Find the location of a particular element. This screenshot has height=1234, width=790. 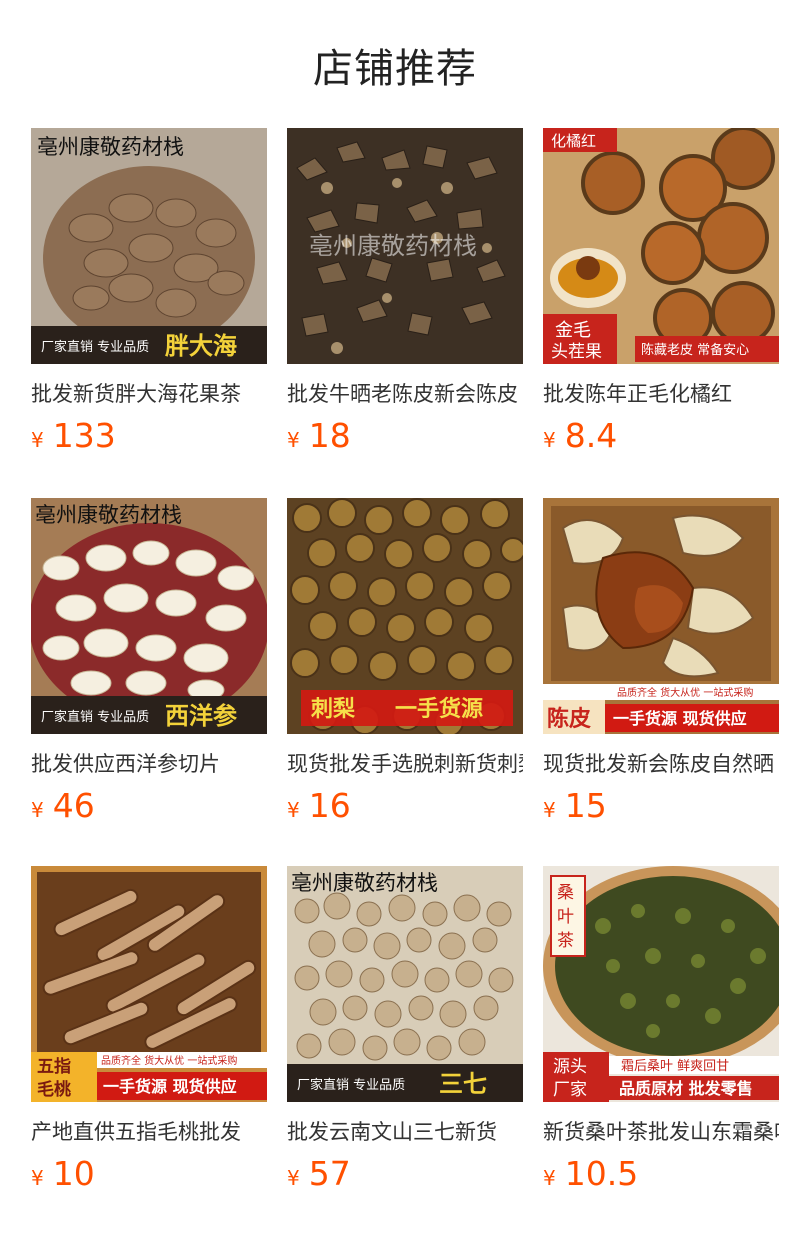

product-price: ¥ 46 is located at coordinates (63, 805).